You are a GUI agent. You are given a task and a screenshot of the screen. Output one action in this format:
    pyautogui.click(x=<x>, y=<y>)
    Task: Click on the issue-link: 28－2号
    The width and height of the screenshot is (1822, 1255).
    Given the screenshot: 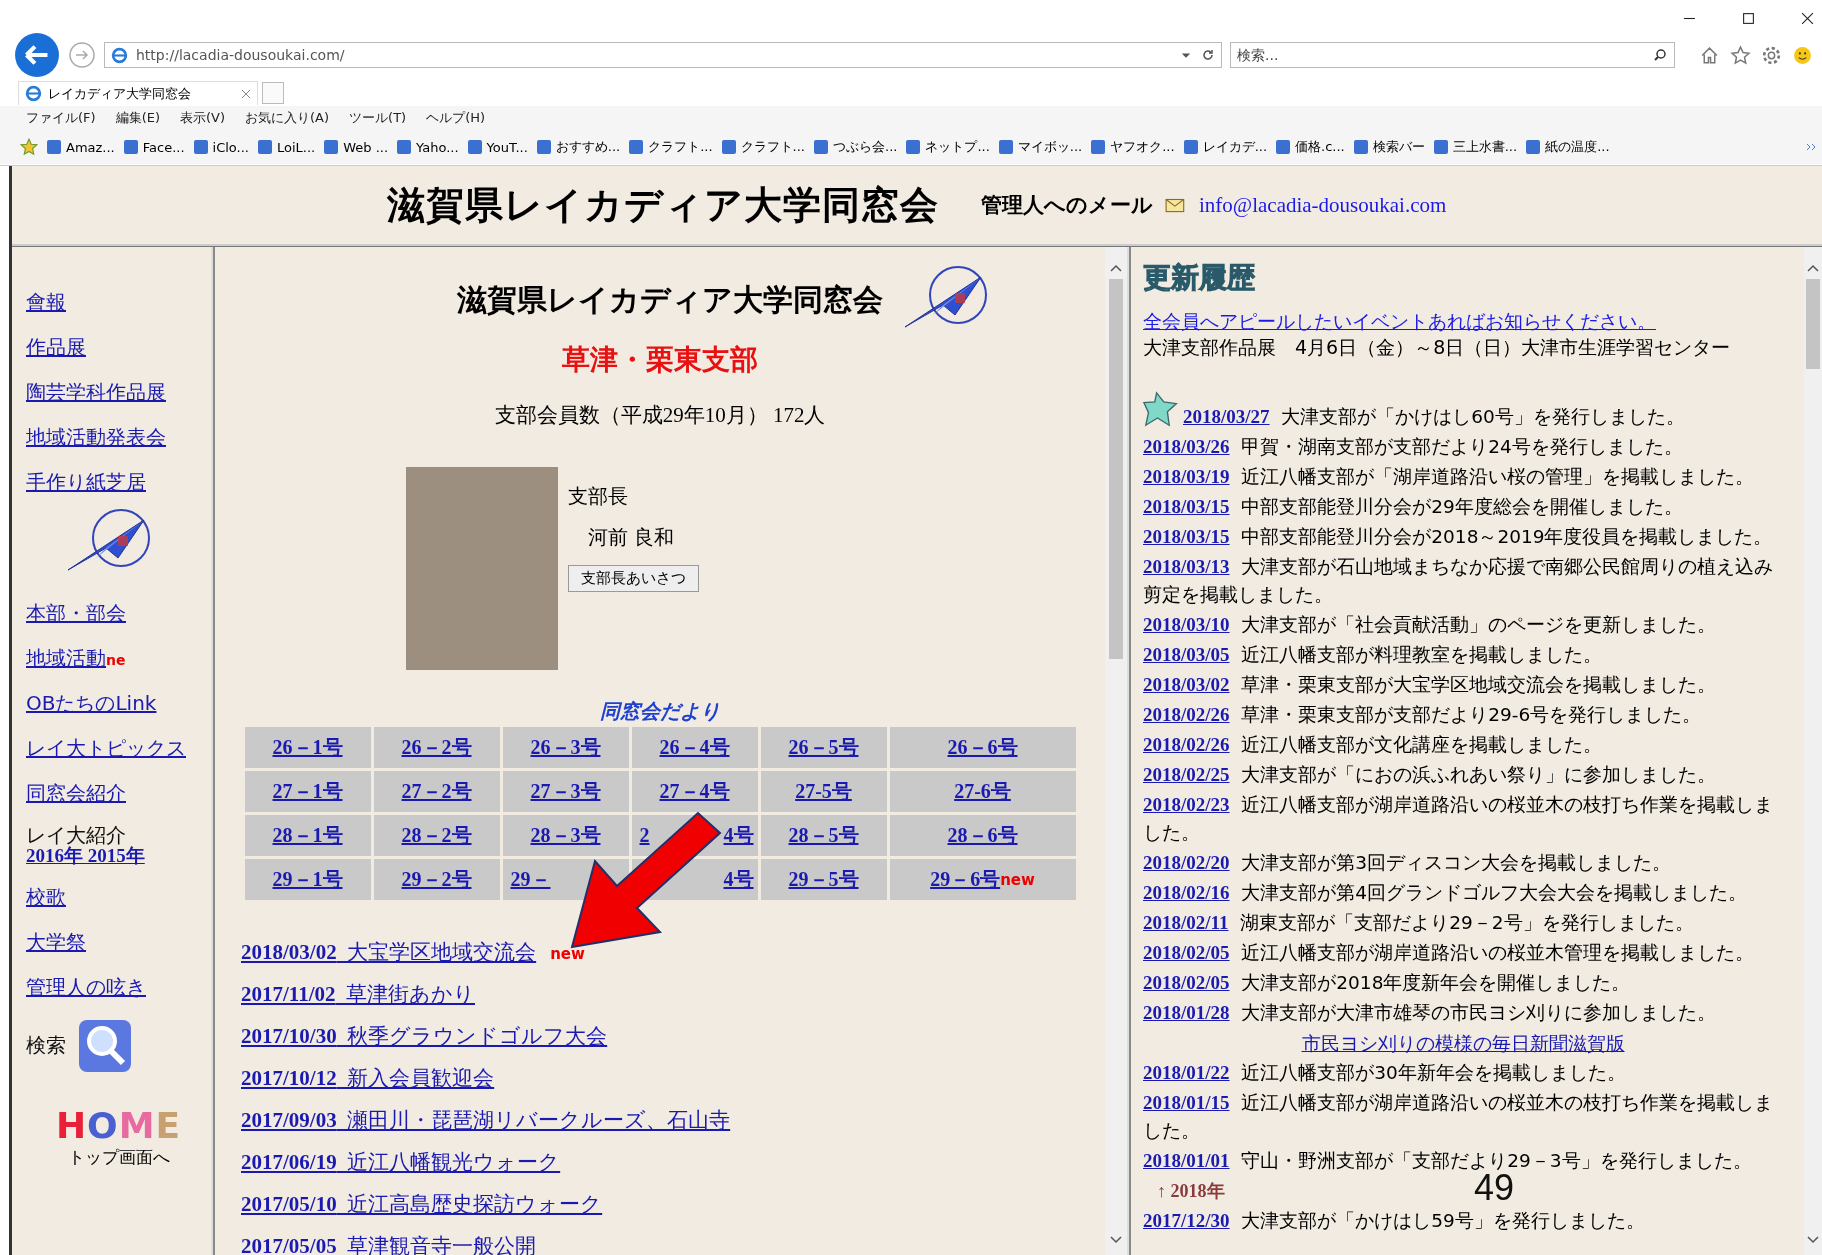 What is the action you would take?
    pyautogui.click(x=436, y=835)
    